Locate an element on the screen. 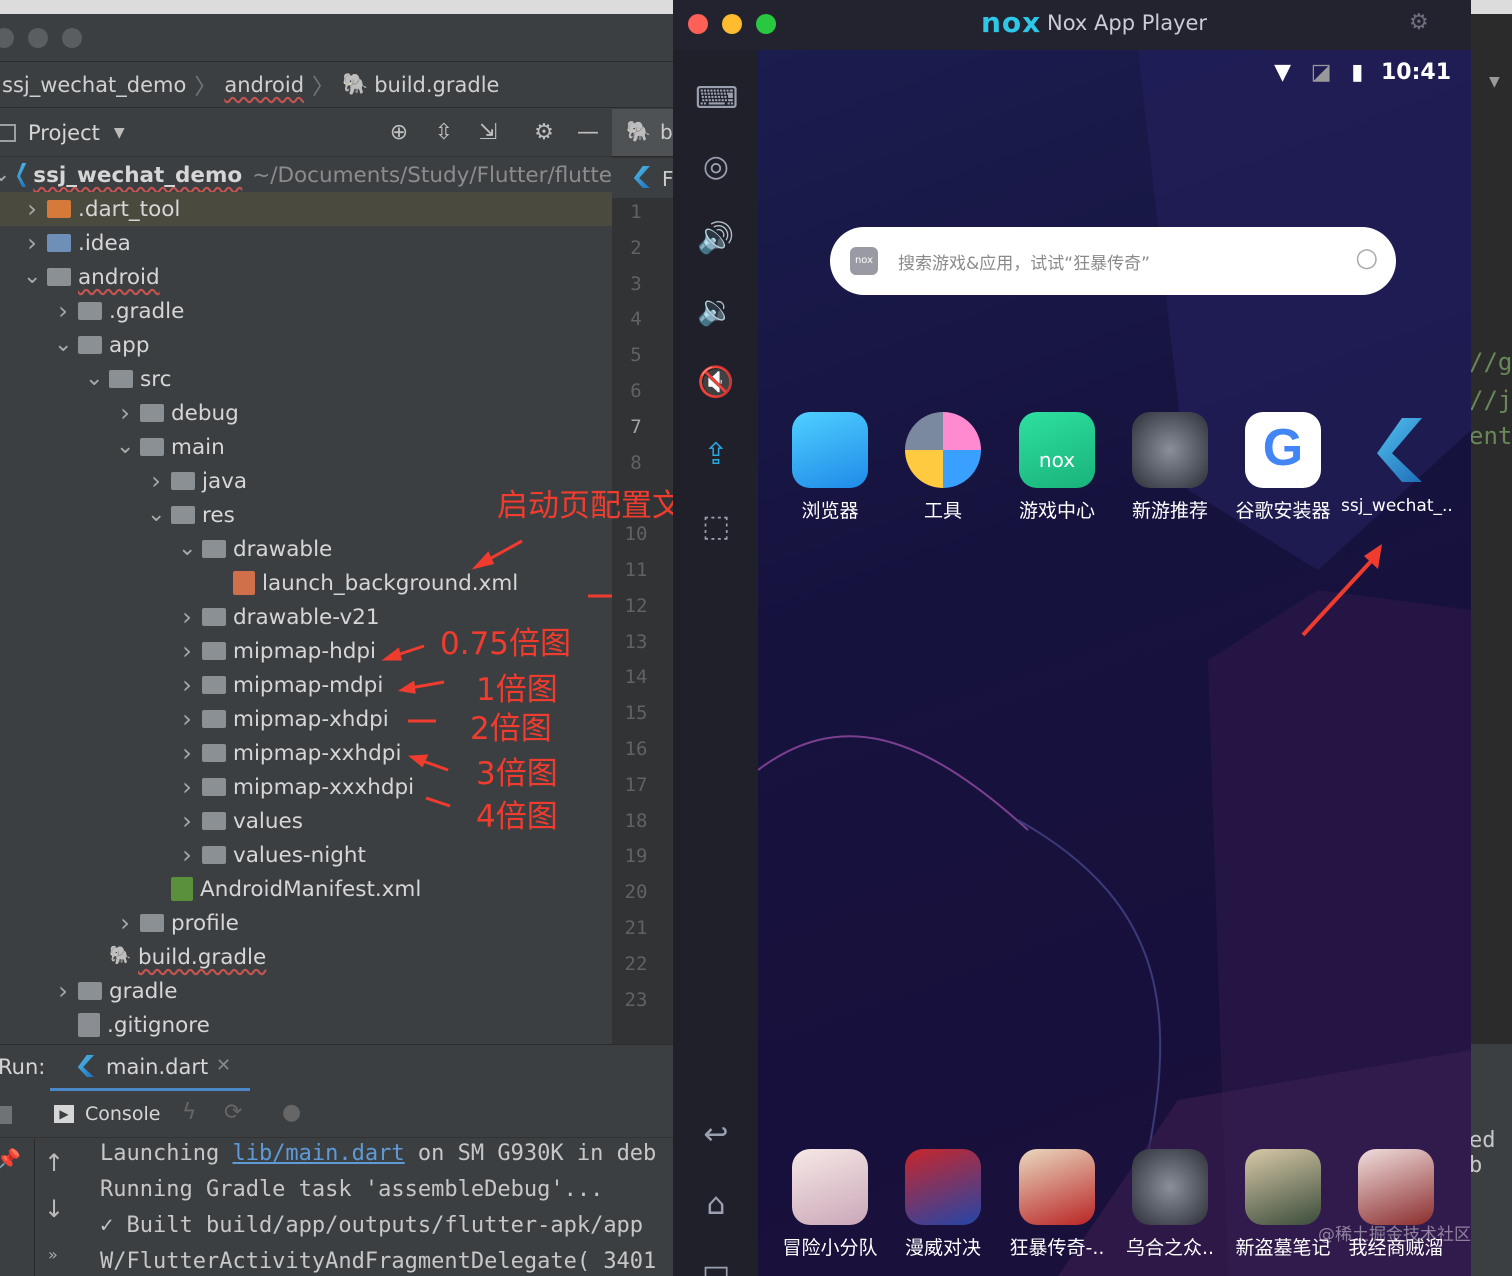 Image resolution: width=1512 pixels, height=1276 pixels. arrow-xxxhdpi is located at coordinates (438, 802).